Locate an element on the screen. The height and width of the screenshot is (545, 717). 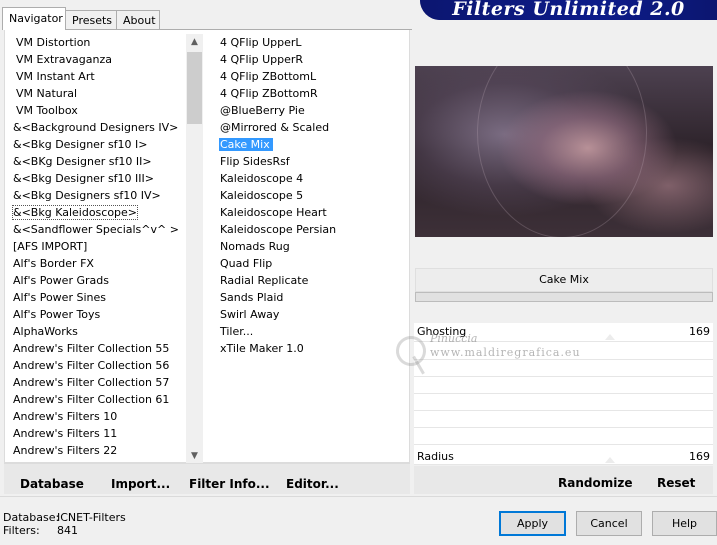
param-ghosting: Ghosting 169 is located at coordinates (563, 332).